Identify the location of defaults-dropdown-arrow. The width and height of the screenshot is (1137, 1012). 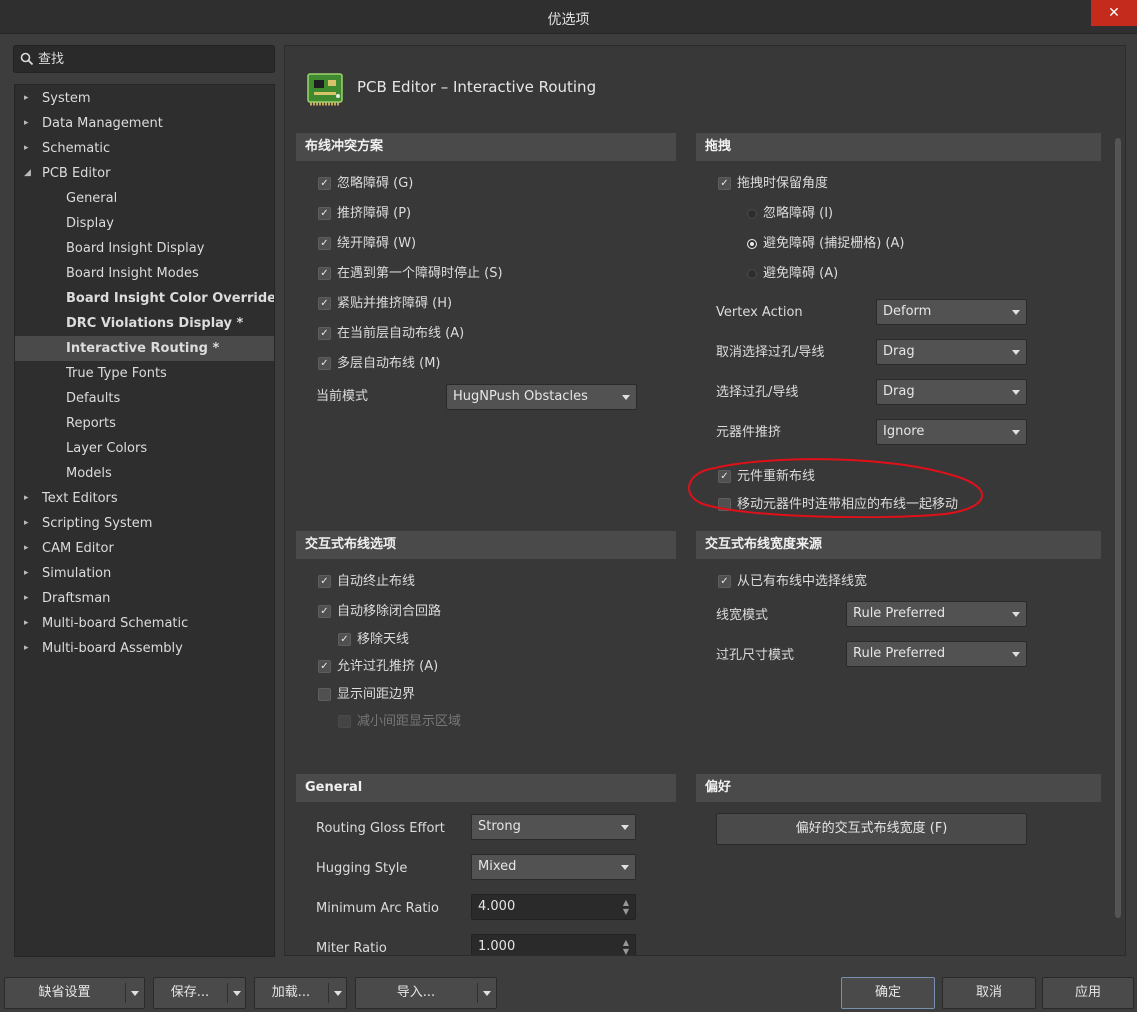
(135, 993).